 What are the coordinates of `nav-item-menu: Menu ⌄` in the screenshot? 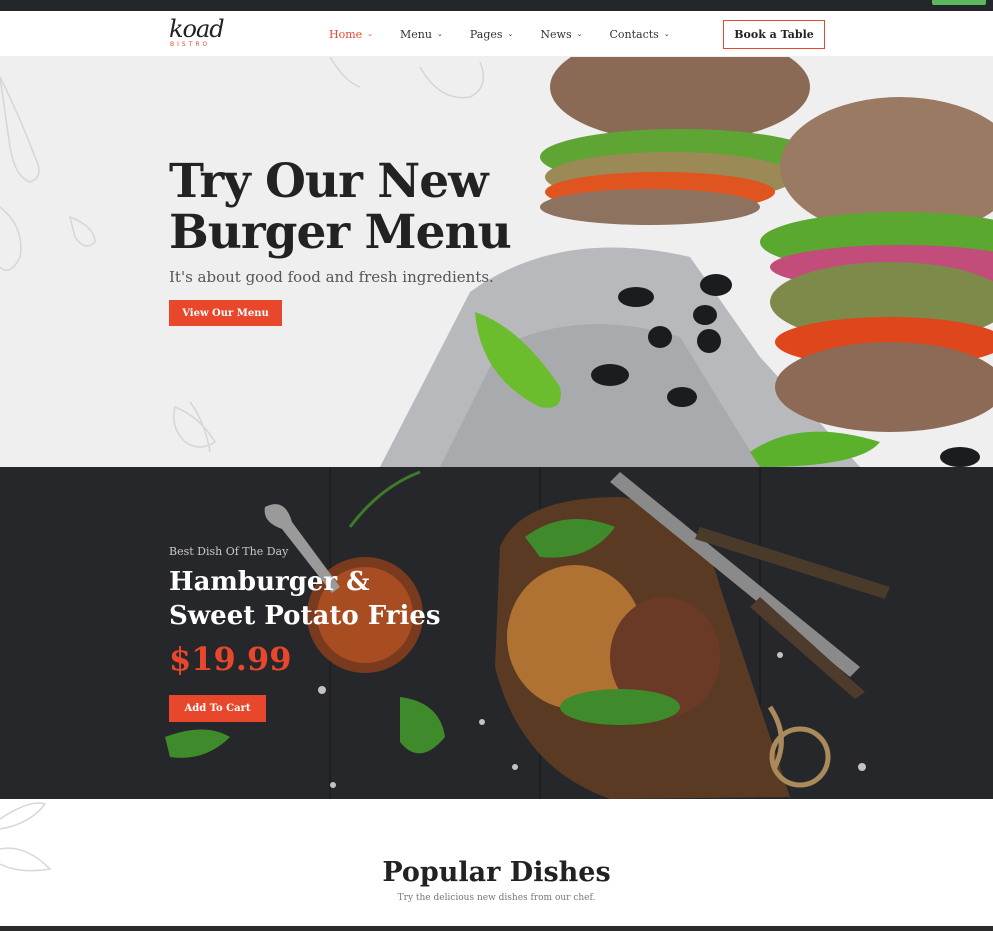 It's located at (421, 34).